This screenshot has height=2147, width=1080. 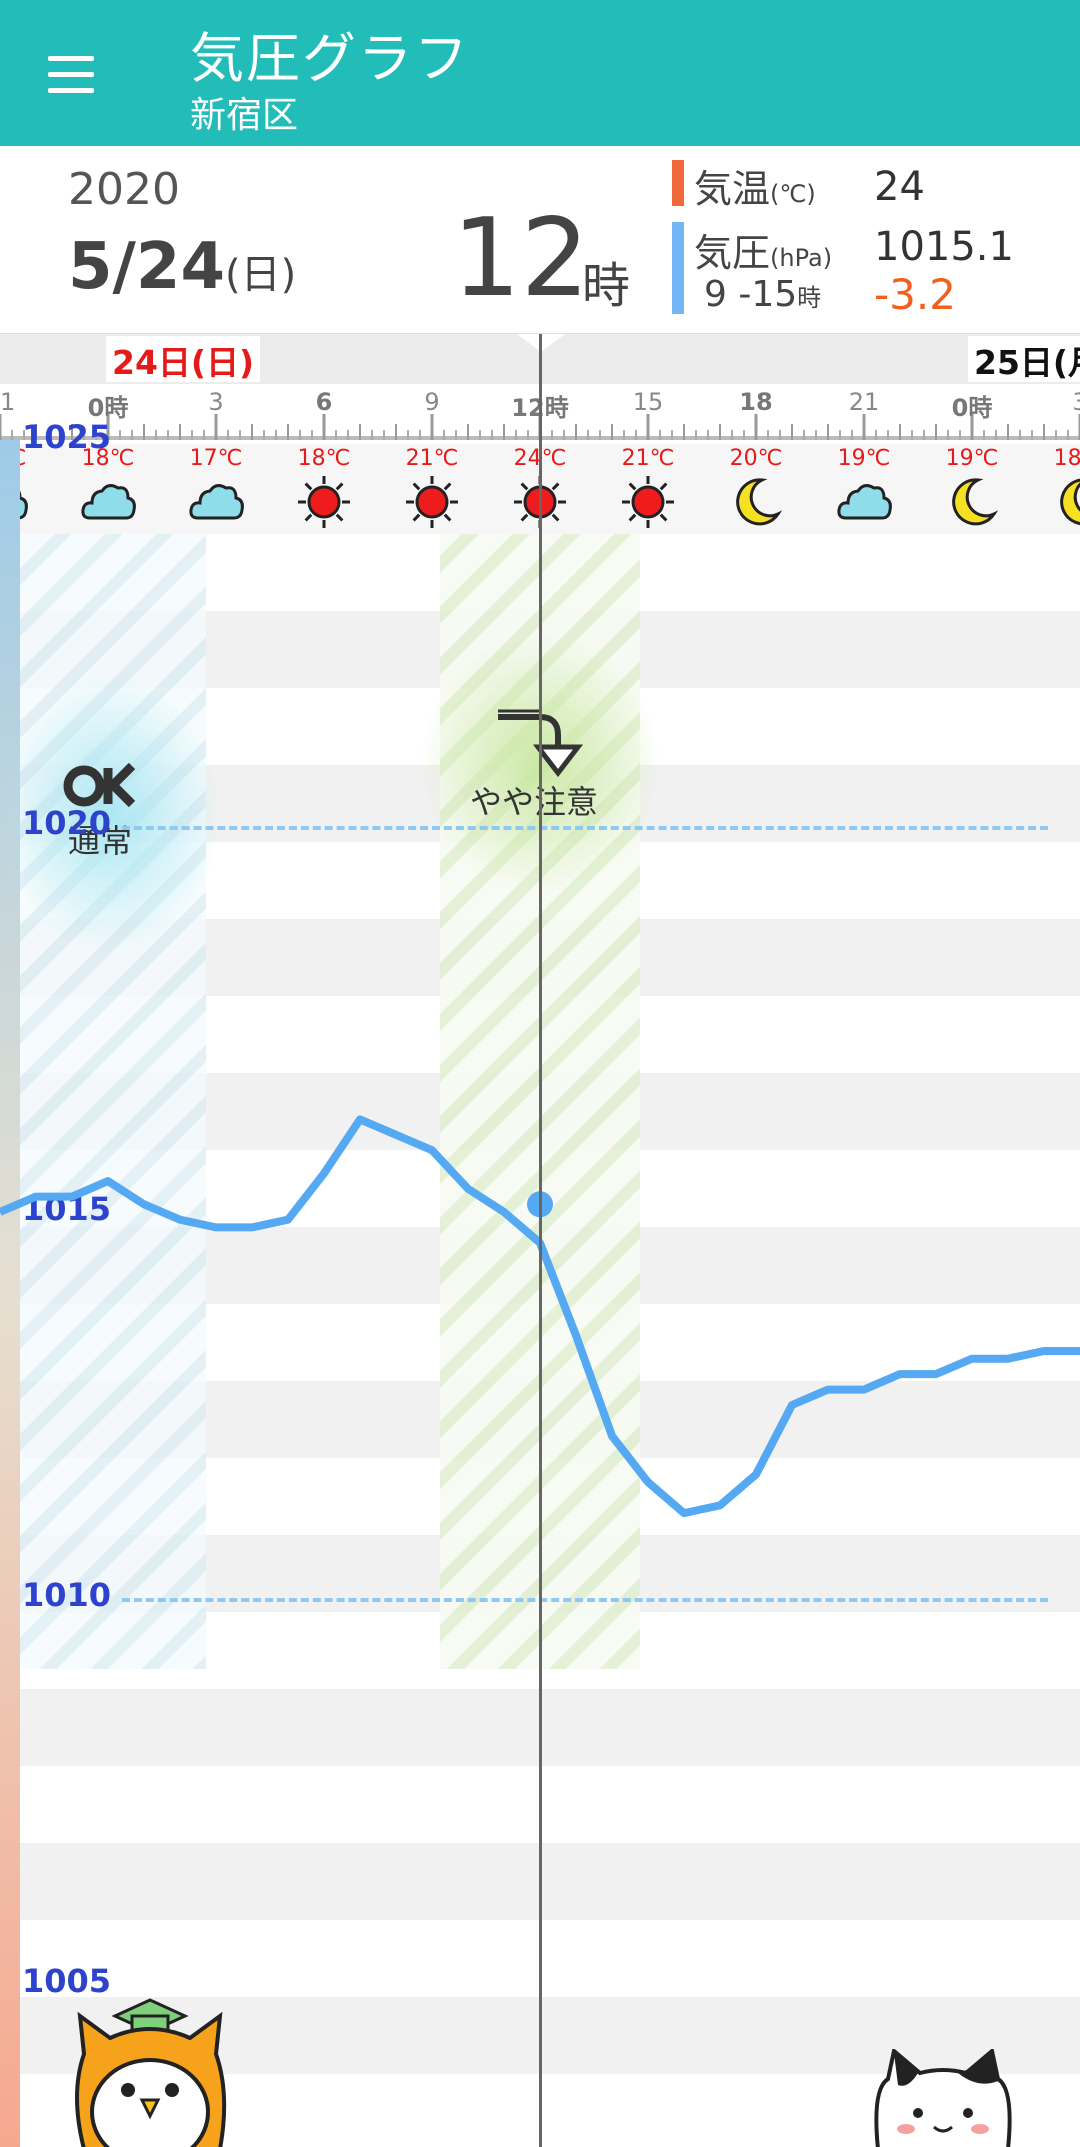 I want to click on hour-unit: 時, so click(x=606, y=286).